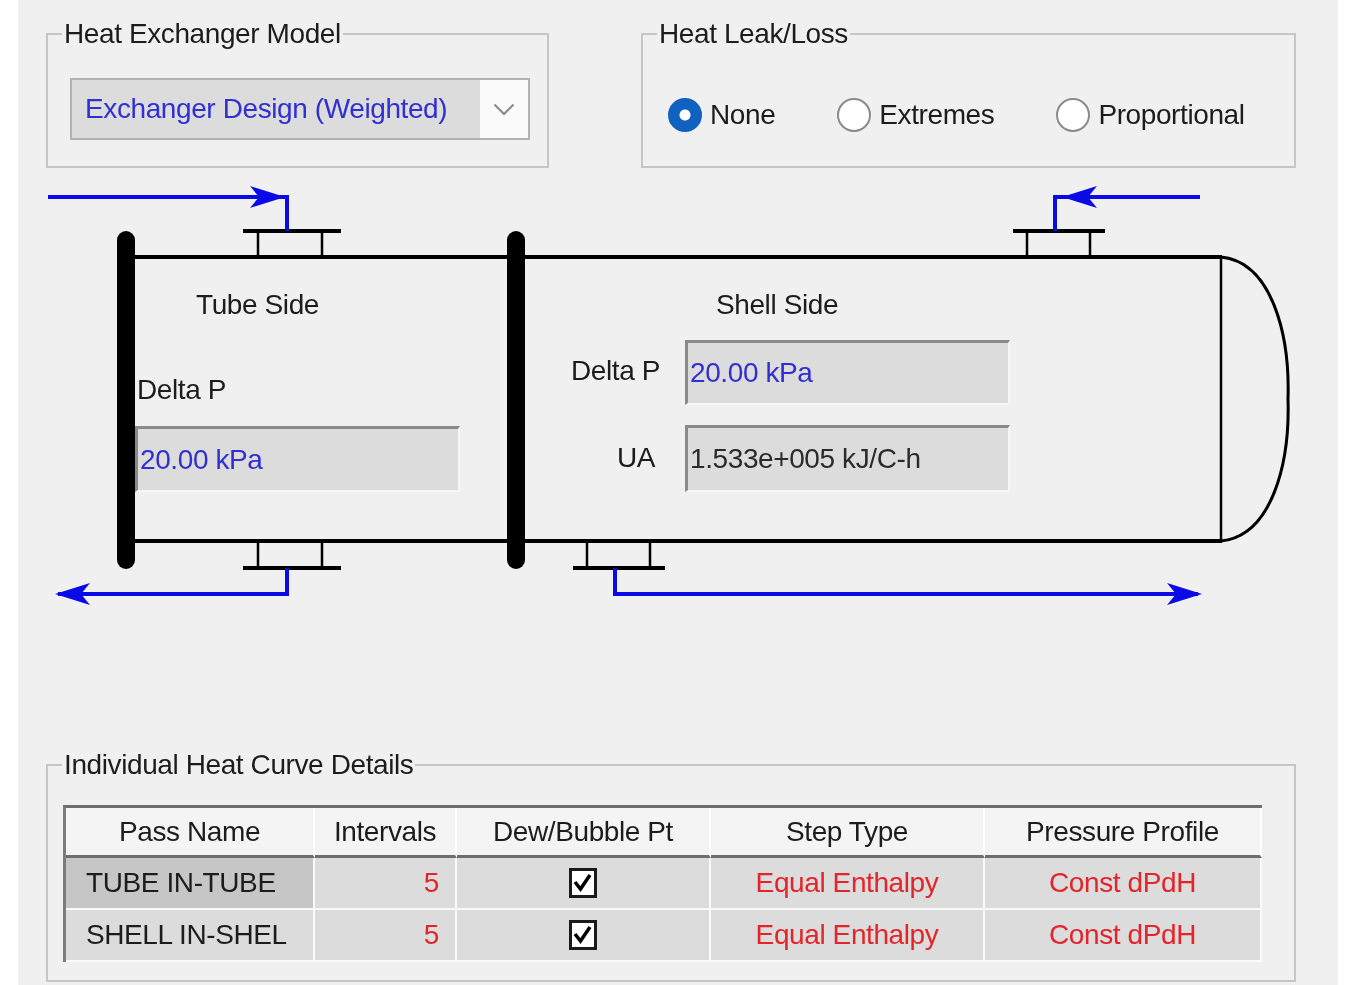 The image size is (1349, 985). What do you see at coordinates (239, 765) in the screenshot?
I see `group-title: Individual Heat Curve Details` at bounding box center [239, 765].